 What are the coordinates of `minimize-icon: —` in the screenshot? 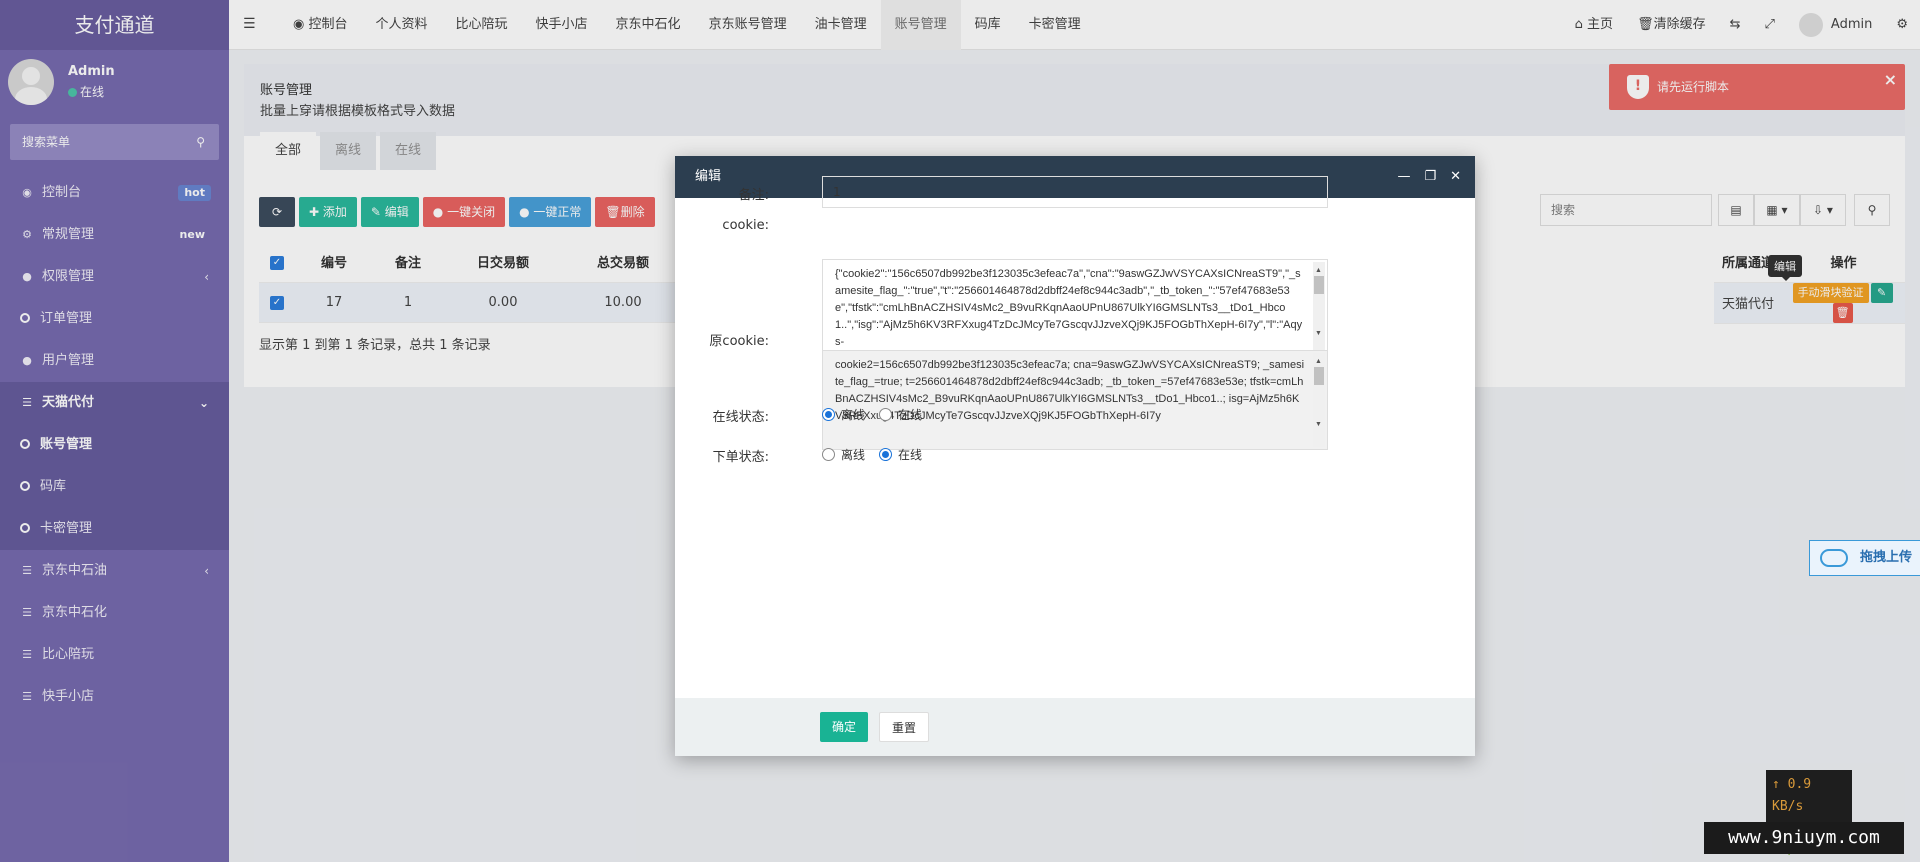 It's located at (1403, 177).